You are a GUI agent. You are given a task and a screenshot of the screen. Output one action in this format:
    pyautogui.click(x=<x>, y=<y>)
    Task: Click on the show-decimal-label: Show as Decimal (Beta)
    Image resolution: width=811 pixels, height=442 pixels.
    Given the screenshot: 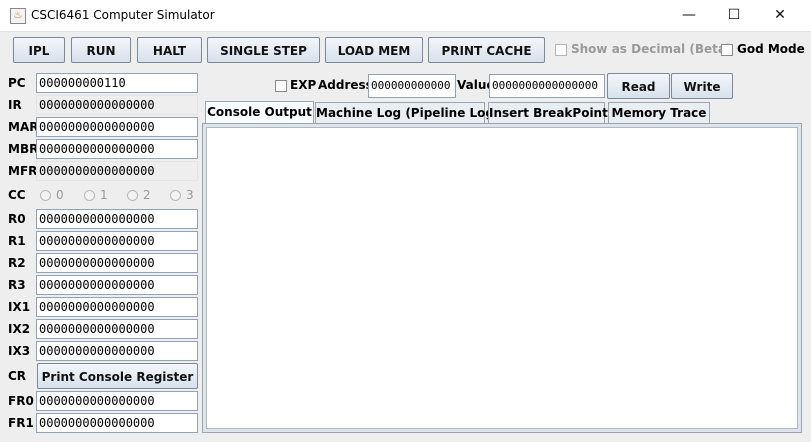 What is the action you would take?
    pyautogui.click(x=651, y=49)
    